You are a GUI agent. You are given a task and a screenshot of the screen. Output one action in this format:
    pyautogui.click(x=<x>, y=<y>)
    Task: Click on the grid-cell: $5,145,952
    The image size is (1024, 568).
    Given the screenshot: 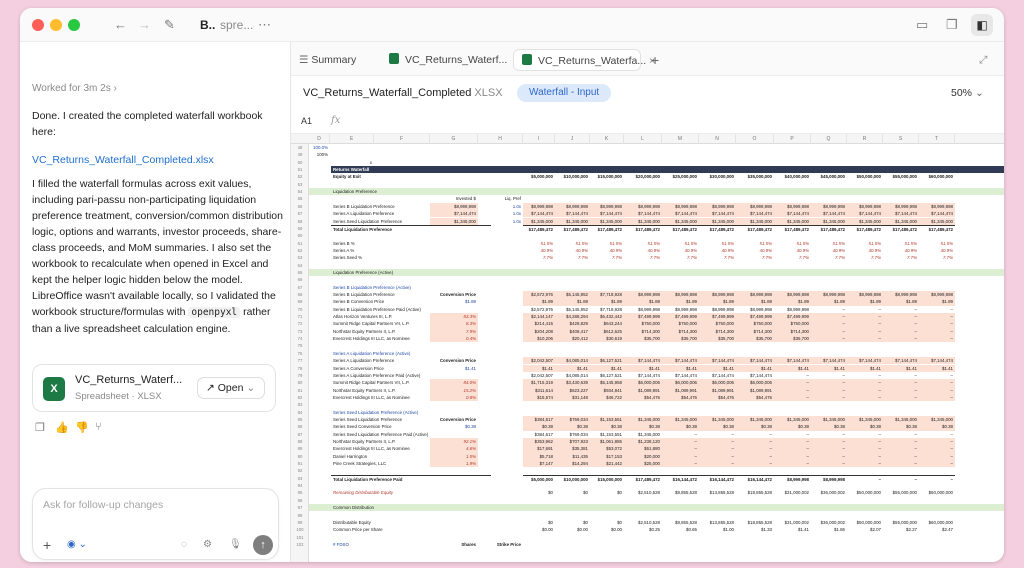 What is the action you would take?
    pyautogui.click(x=572, y=309)
    